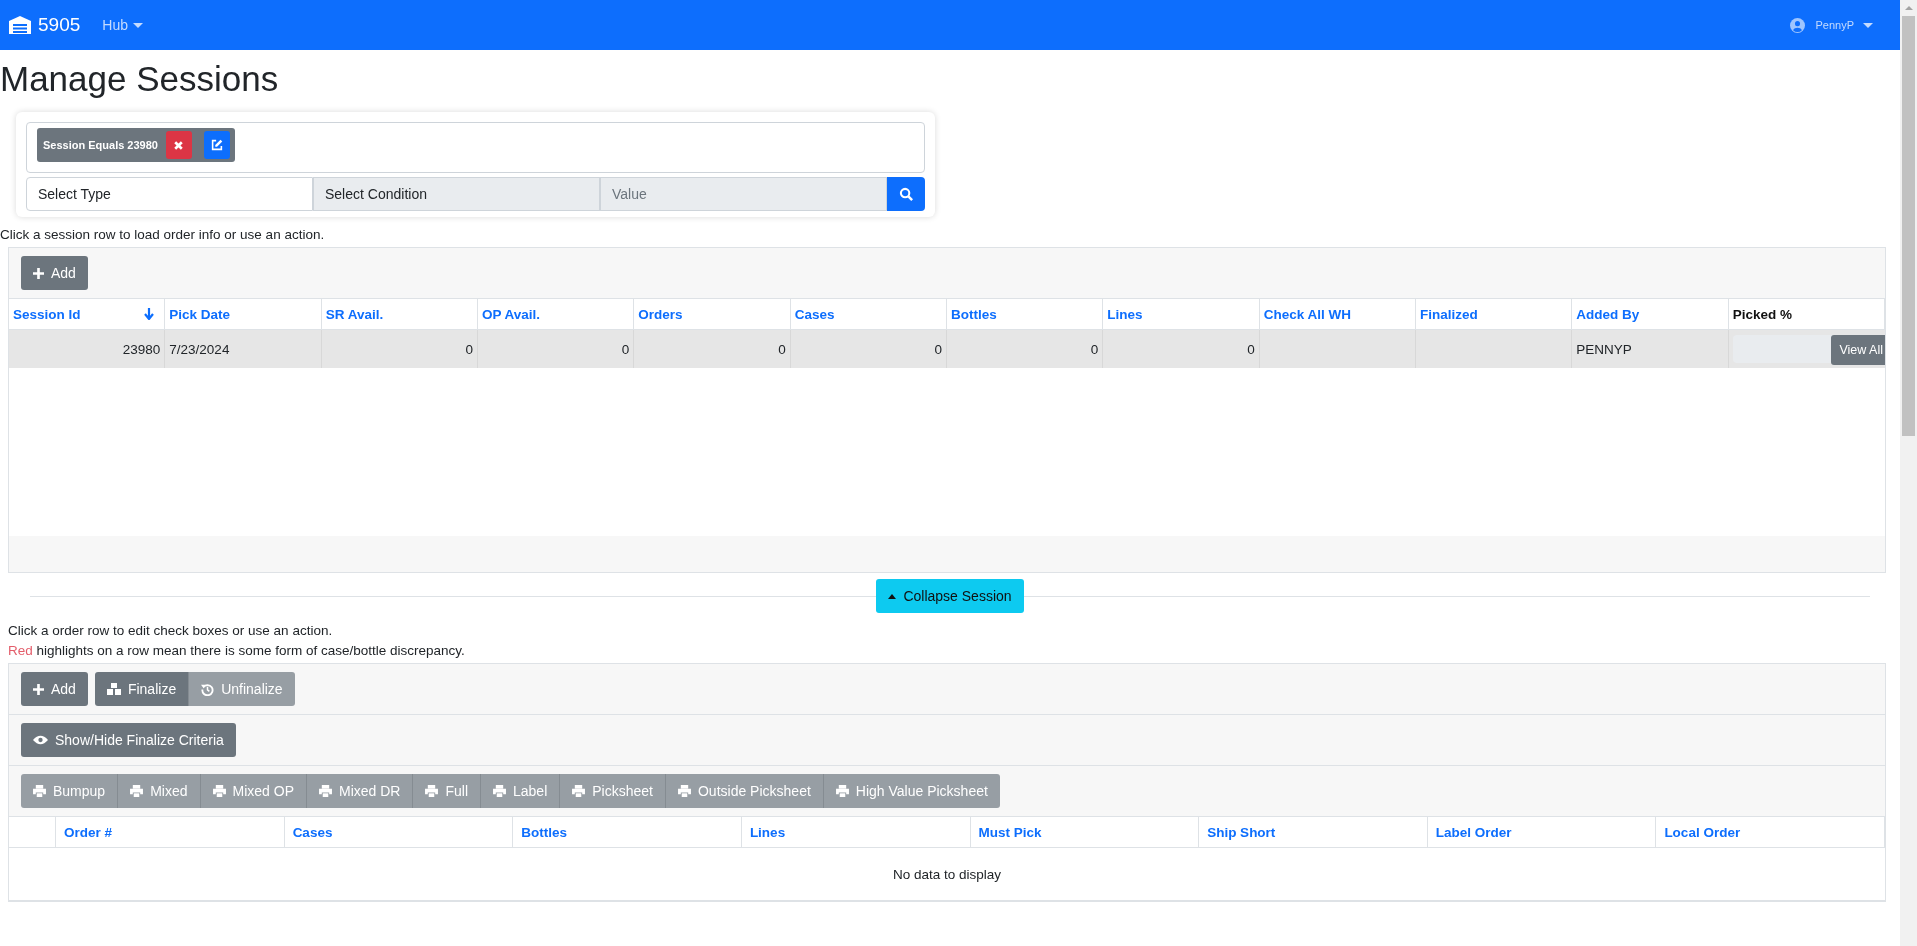  Describe the element at coordinates (1770, 832) in the screenshot. I see `column-header: Local Order` at that location.